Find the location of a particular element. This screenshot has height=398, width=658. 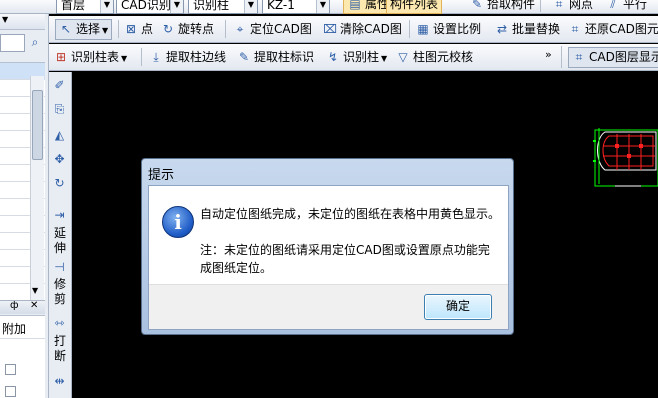

restore-icon: ⌗ is located at coordinates (575, 29).